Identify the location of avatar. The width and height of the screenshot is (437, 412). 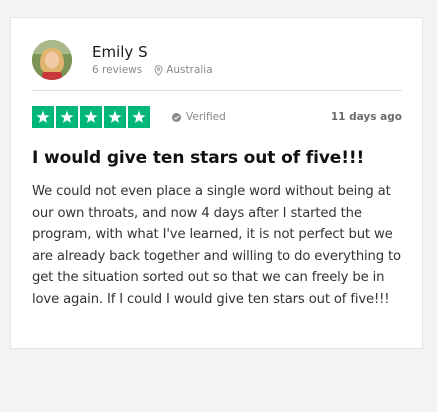
(52, 60).